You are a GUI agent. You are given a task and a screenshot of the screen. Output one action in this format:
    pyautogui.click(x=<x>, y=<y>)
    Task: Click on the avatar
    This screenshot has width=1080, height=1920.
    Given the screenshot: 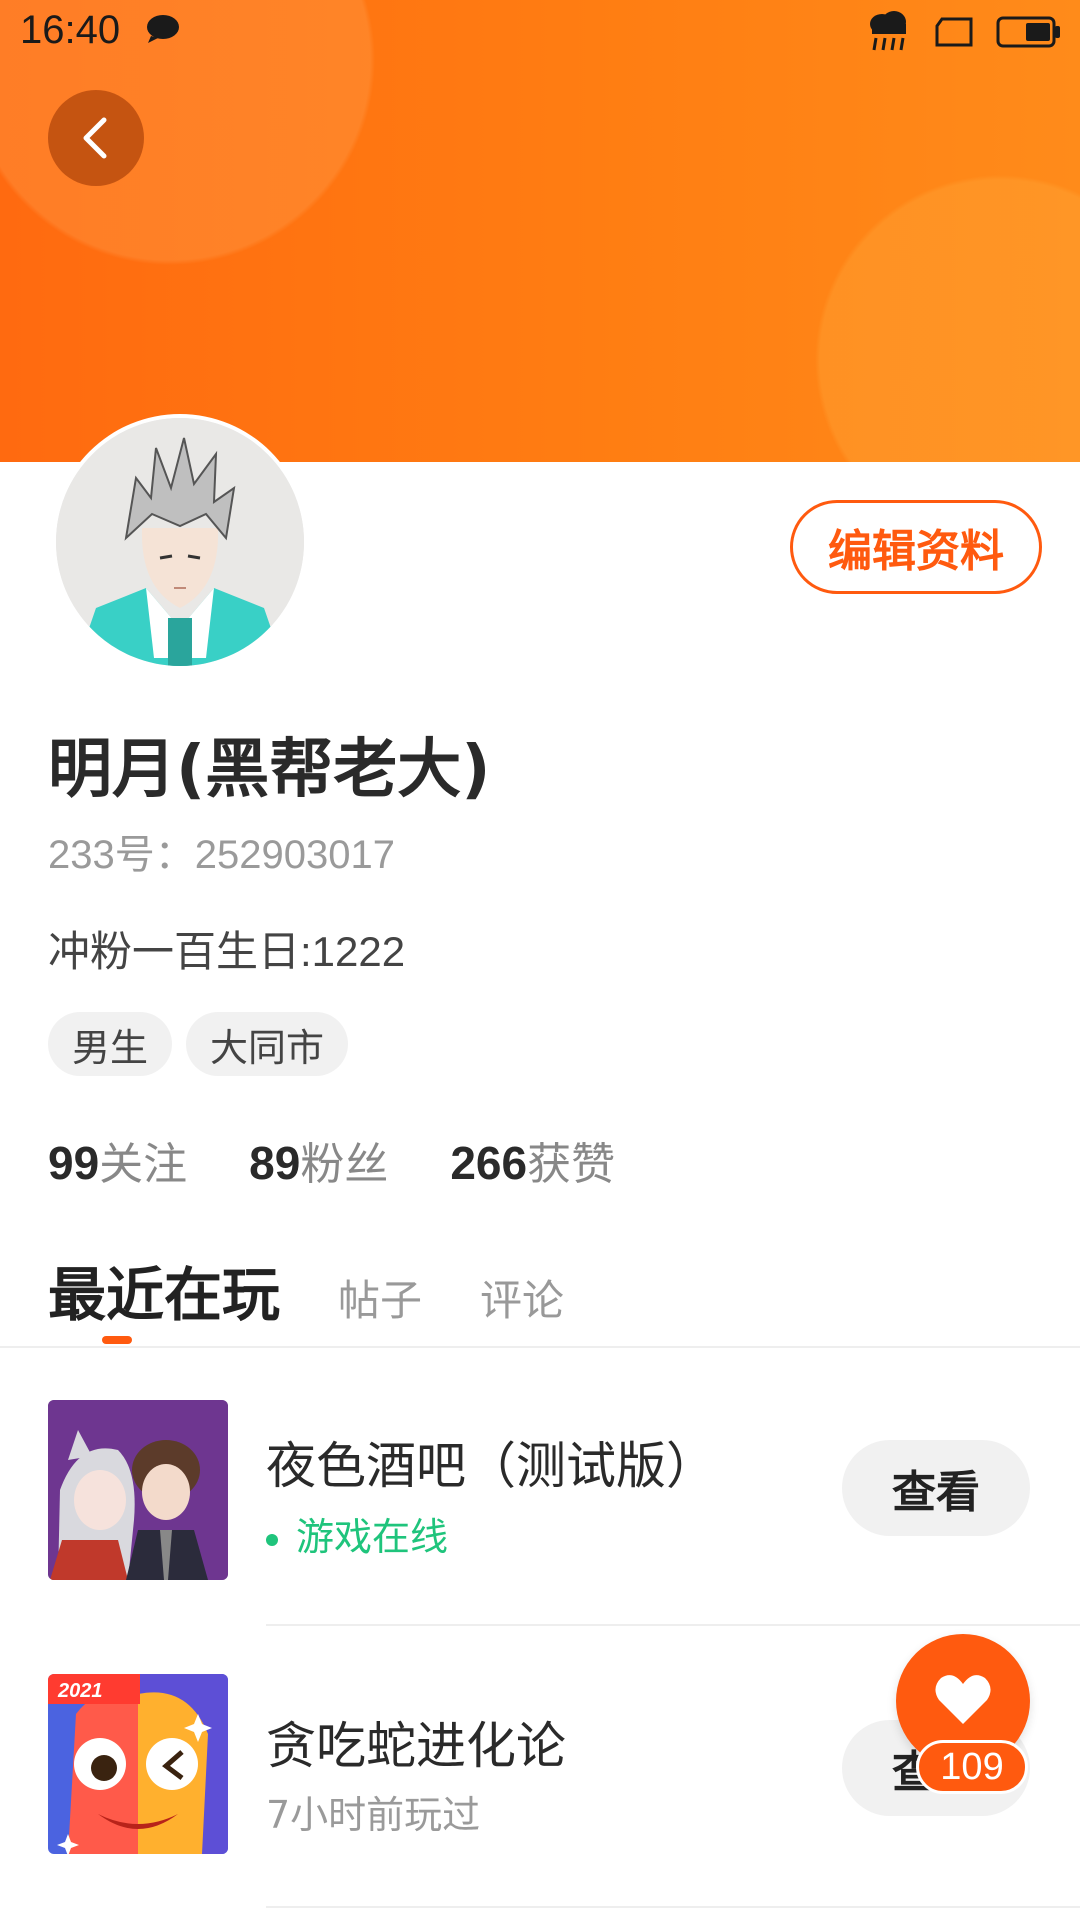 What is the action you would take?
    pyautogui.click(x=180, y=542)
    